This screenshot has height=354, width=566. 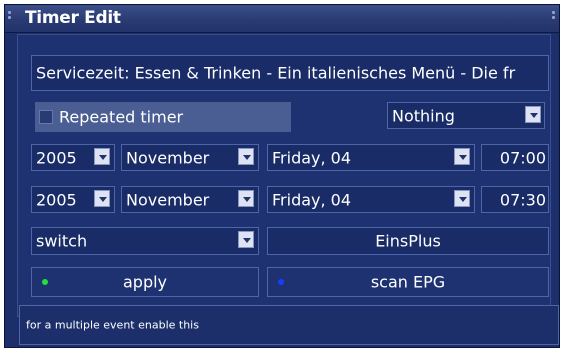 I want to click on end-year-value: 2005, so click(x=56, y=199).